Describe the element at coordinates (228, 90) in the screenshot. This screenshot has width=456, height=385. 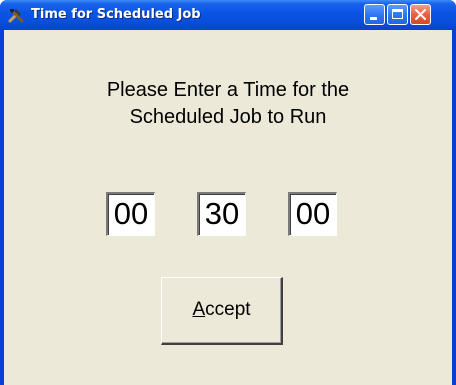
I see `prompt-line-1: Please Enter a Time for the` at that location.